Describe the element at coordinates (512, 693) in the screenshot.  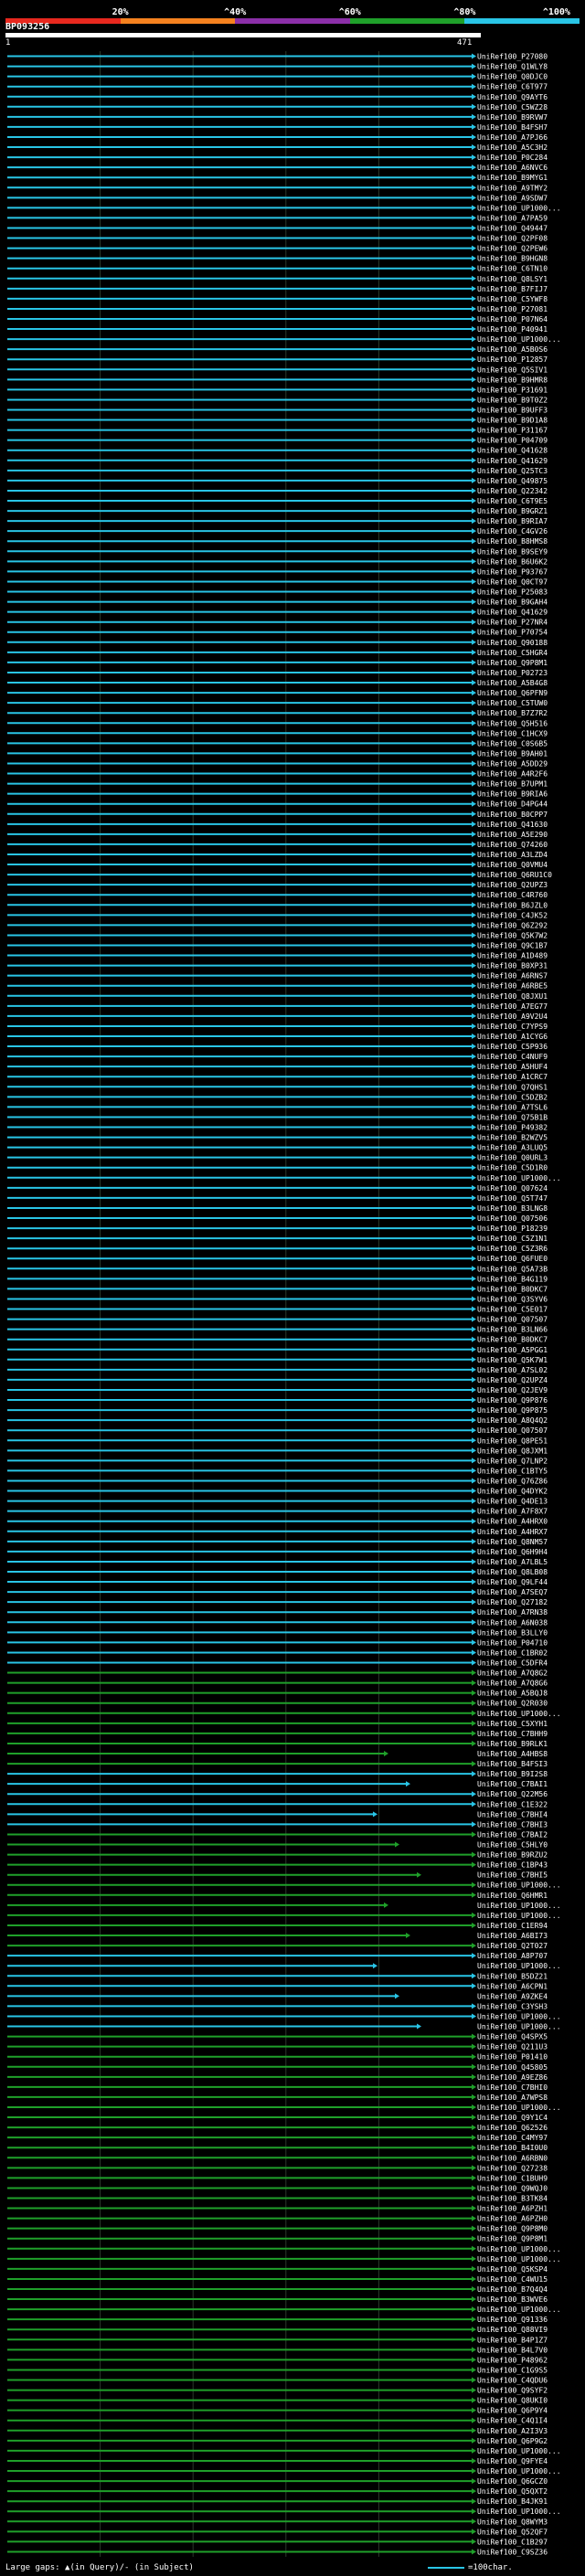
I see `hit-label: UniRef100_Q6PFN9` at that location.